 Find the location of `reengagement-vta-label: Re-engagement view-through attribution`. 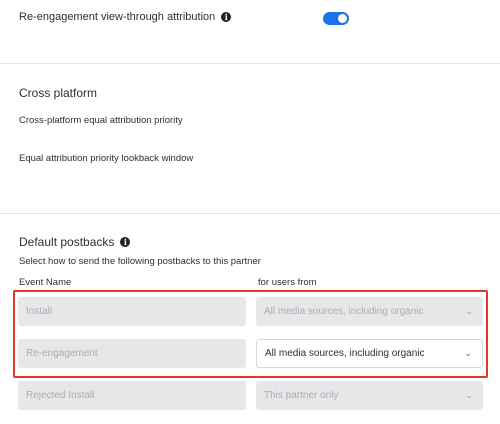

reengagement-vta-label: Re-engagement view-through attribution is located at coordinates (117, 17).